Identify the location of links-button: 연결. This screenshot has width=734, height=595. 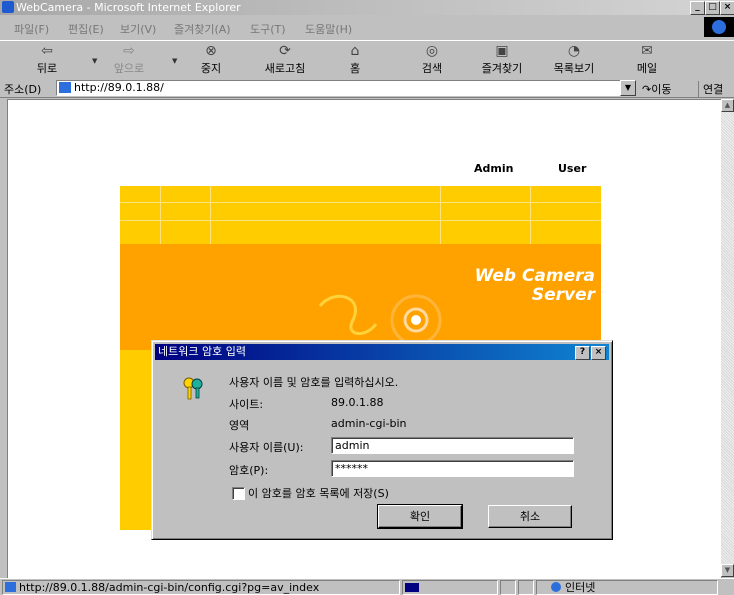
(710, 89).